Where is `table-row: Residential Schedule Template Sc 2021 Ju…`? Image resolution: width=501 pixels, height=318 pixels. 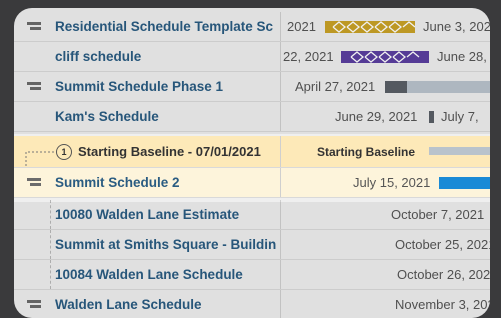 table-row: Residential Schedule Template Sc 2021 Ju… is located at coordinates (252, 27).